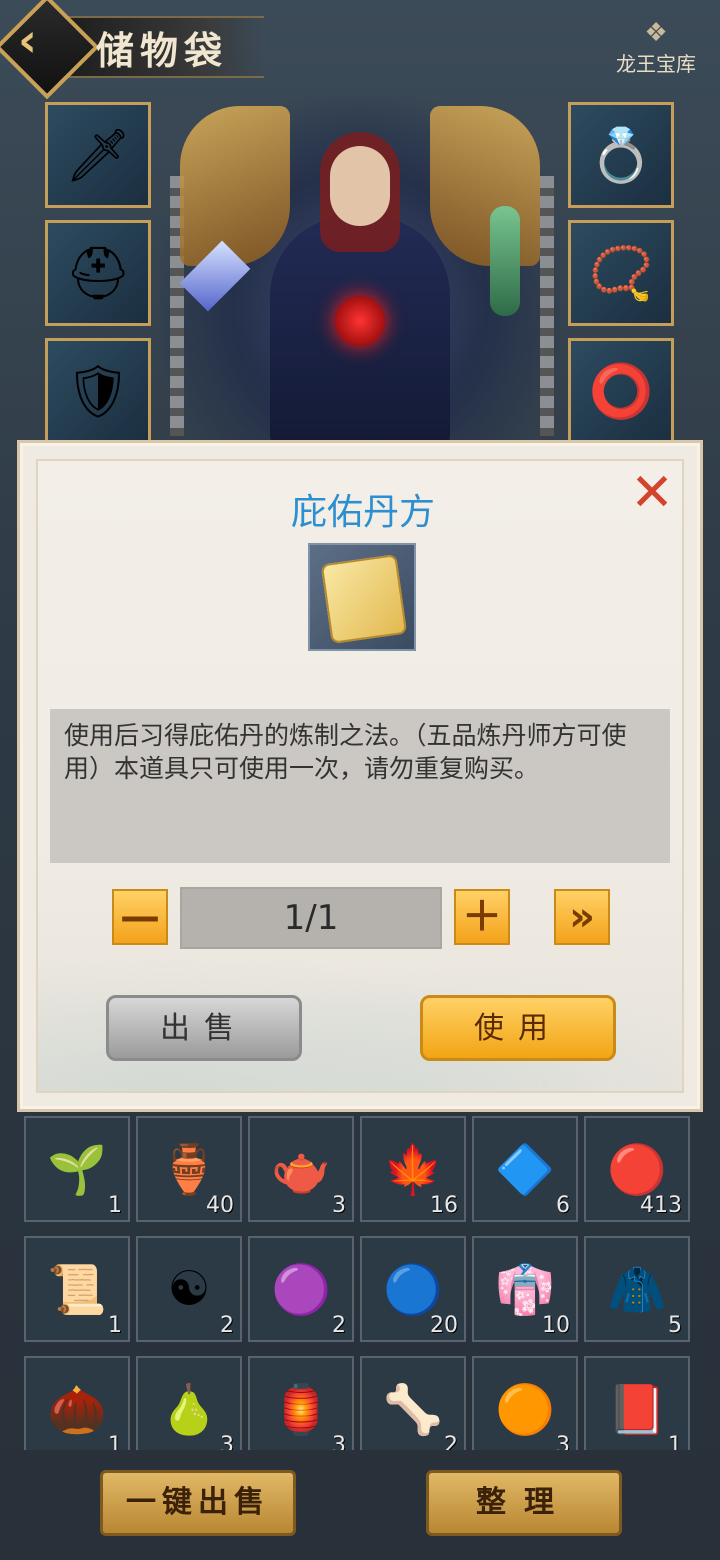 The width and height of the screenshot is (720, 1560). I want to click on header: ‹ 储物袋 ❖ 龙王宝库, so click(360, 50).